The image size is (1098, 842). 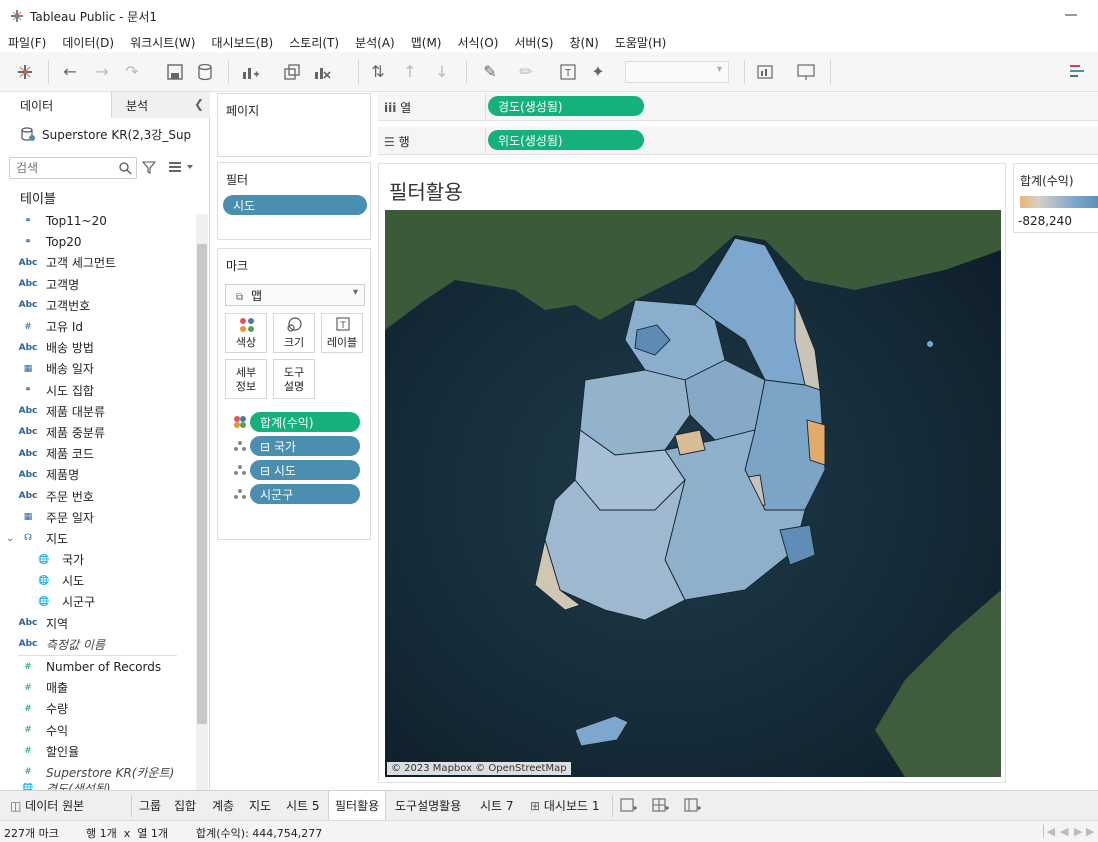 What do you see at coordinates (185, 806) in the screenshot?
I see `tab-set: 집합` at bounding box center [185, 806].